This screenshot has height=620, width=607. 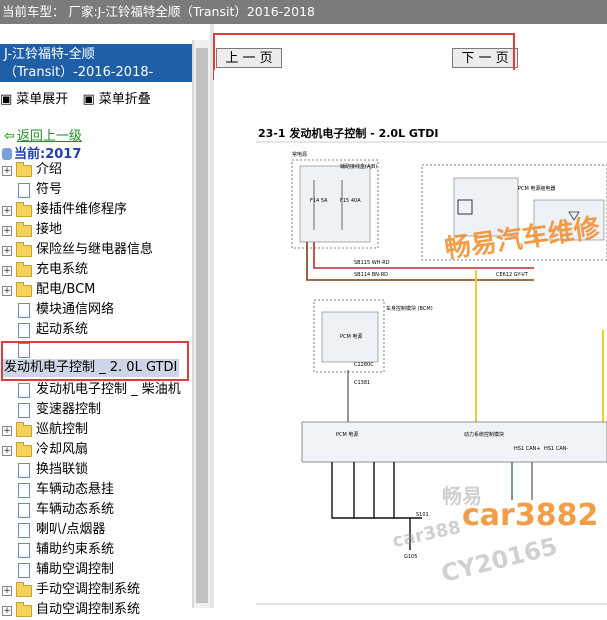 I want to click on menu-item-label: 充电系统, so click(x=62, y=269).